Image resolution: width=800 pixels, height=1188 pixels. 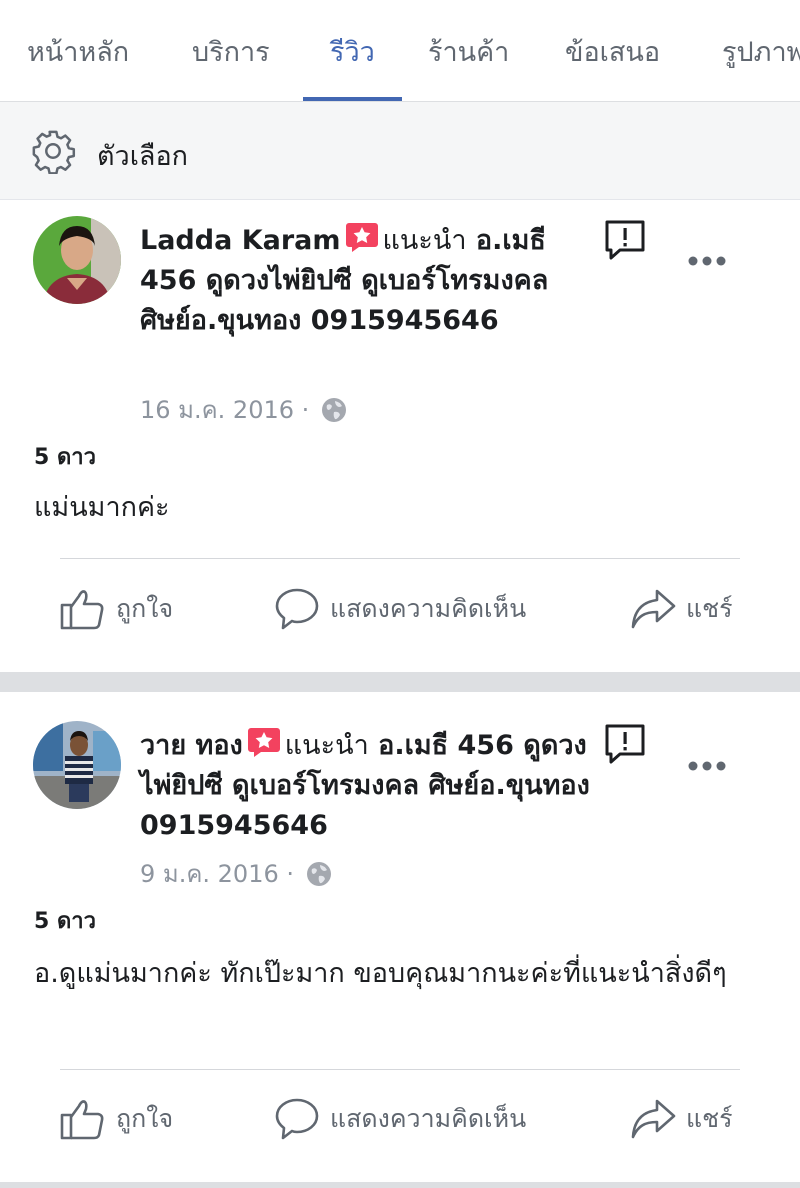 What do you see at coordinates (142, 155) in the screenshot?
I see `options-label: ตัวเลือก` at bounding box center [142, 155].